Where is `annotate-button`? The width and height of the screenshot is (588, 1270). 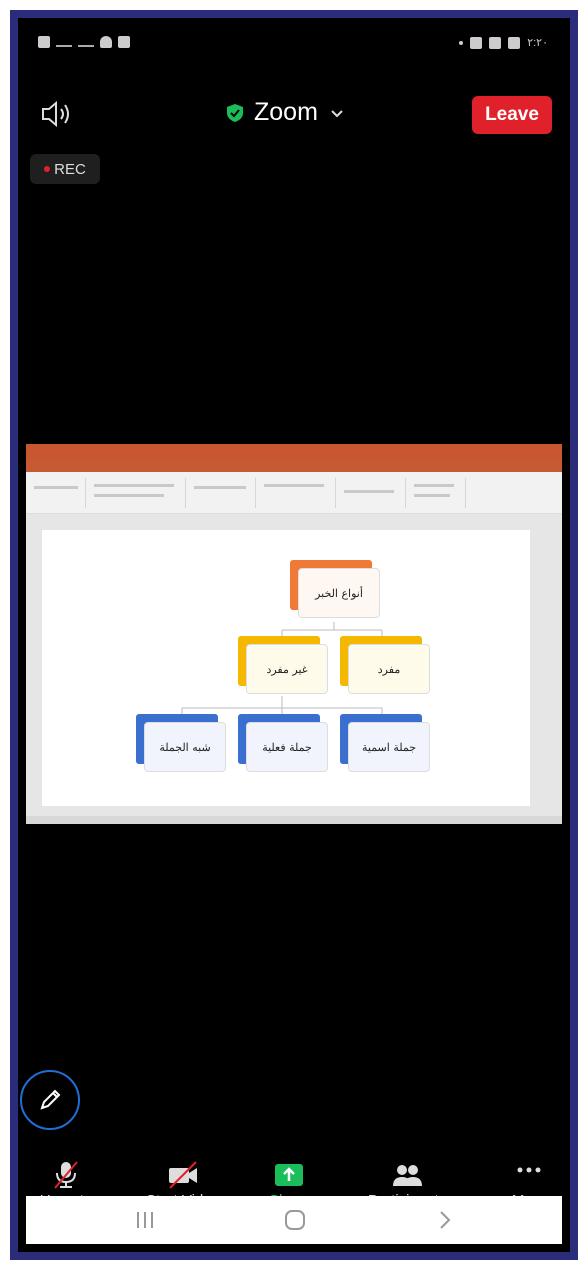 annotate-button is located at coordinates (50, 1100).